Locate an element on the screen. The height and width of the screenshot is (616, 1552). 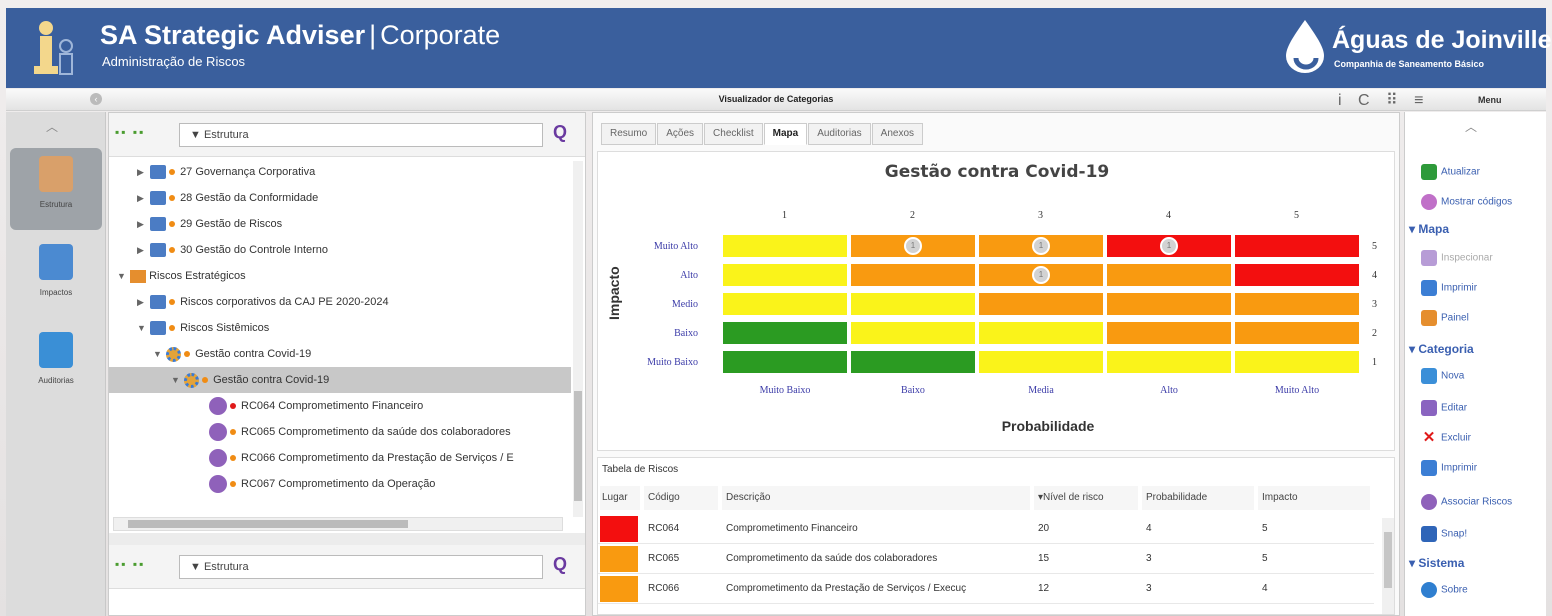
menu-atualizar: Atualizar is located at coordinates (1450, 172).